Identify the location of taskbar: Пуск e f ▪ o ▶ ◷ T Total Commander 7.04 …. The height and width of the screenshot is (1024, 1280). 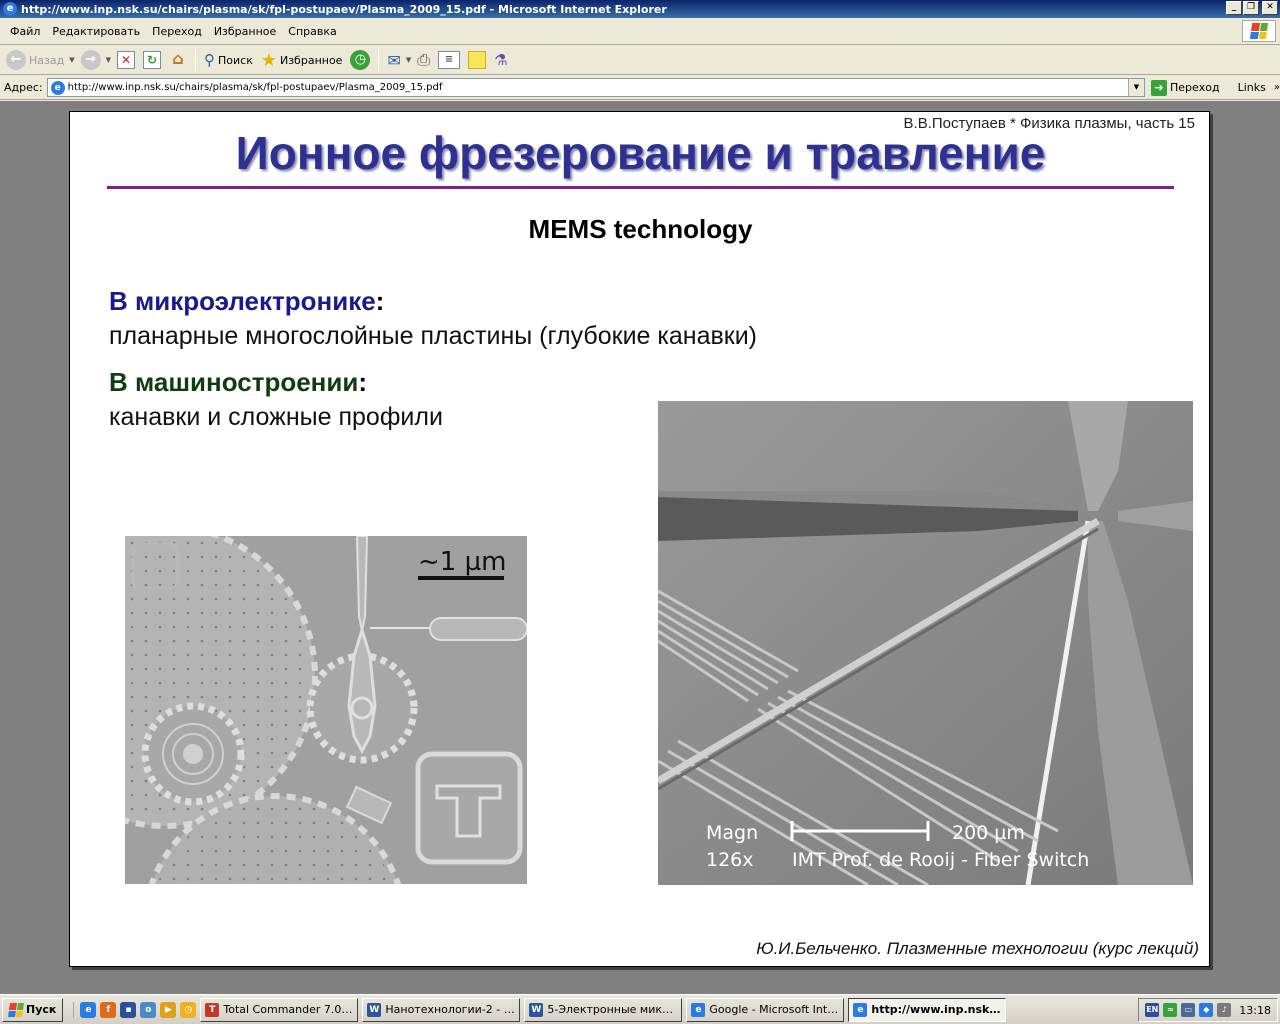
(640, 1009).